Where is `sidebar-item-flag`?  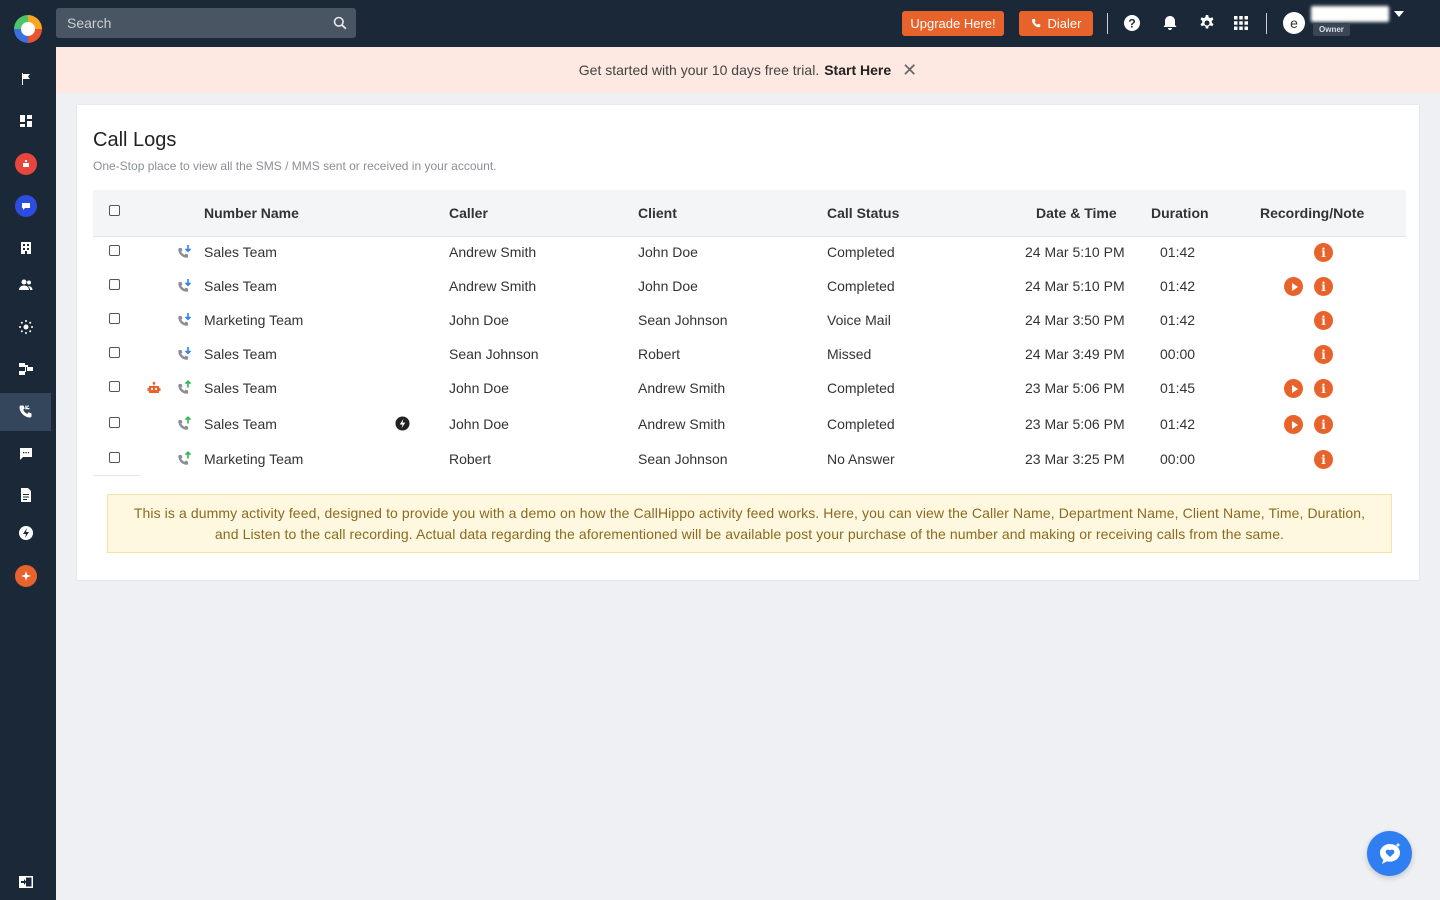 sidebar-item-flag is located at coordinates (25, 79).